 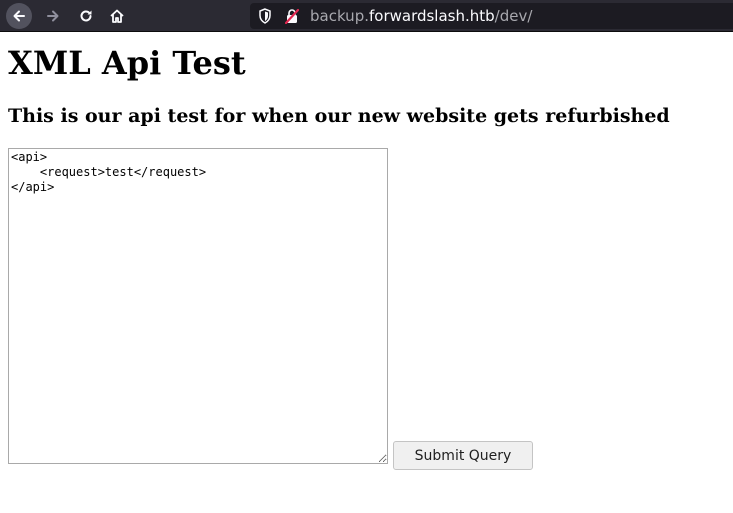 I want to click on reload-button, so click(x=86, y=16).